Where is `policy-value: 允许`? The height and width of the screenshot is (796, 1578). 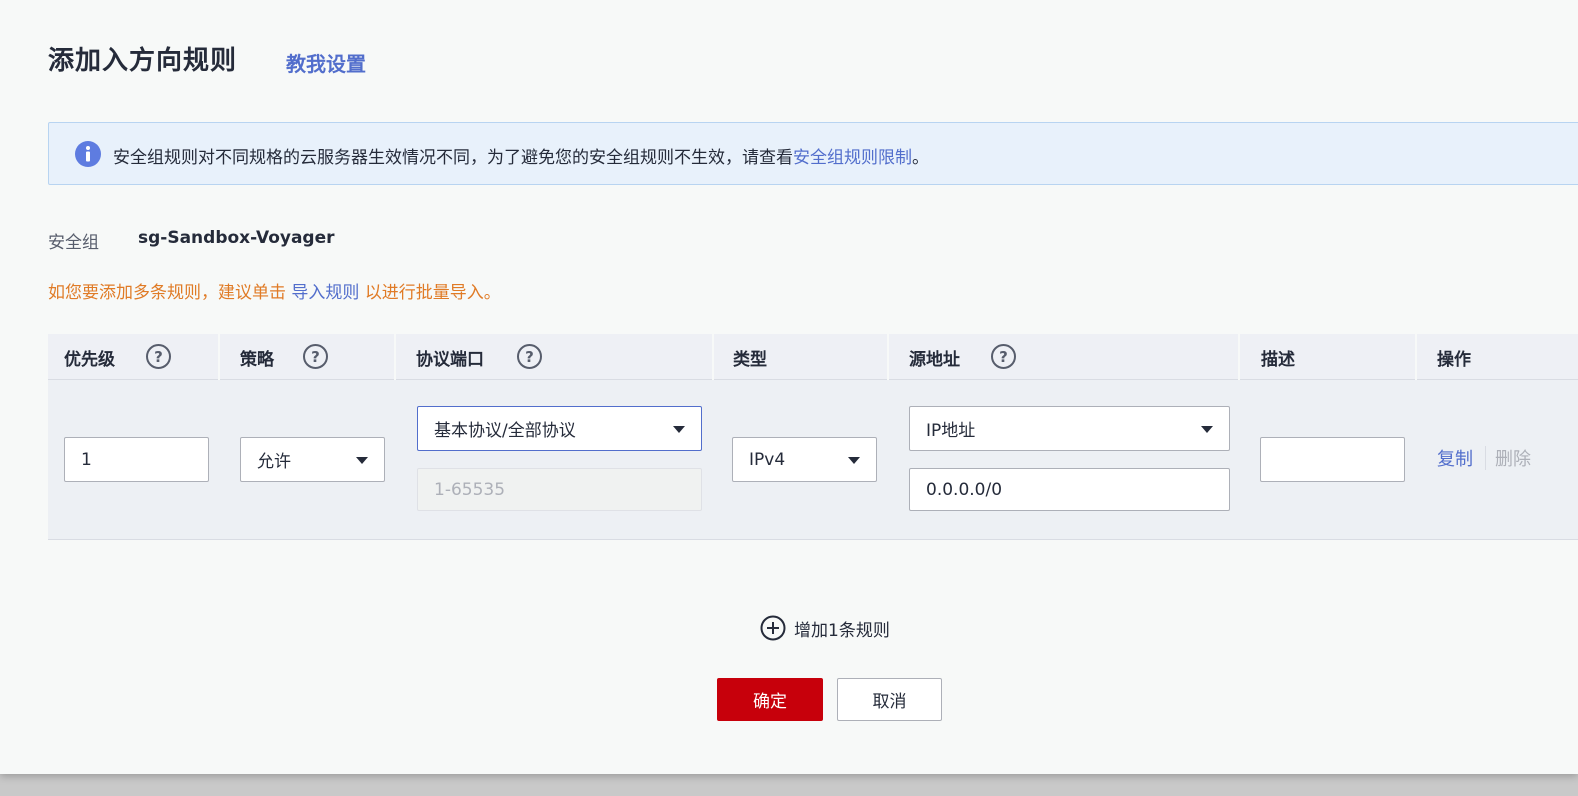 policy-value: 允许 is located at coordinates (274, 462).